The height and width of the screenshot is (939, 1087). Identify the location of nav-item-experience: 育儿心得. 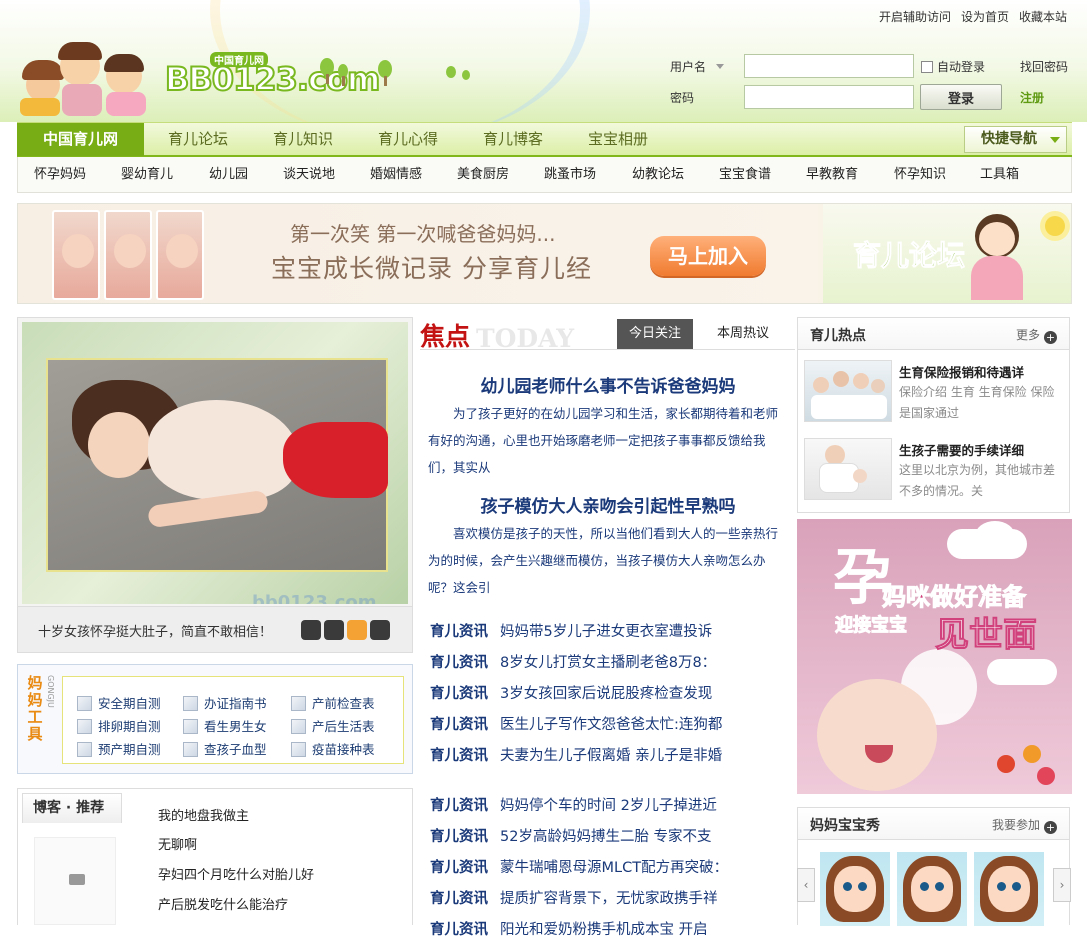
(408, 139).